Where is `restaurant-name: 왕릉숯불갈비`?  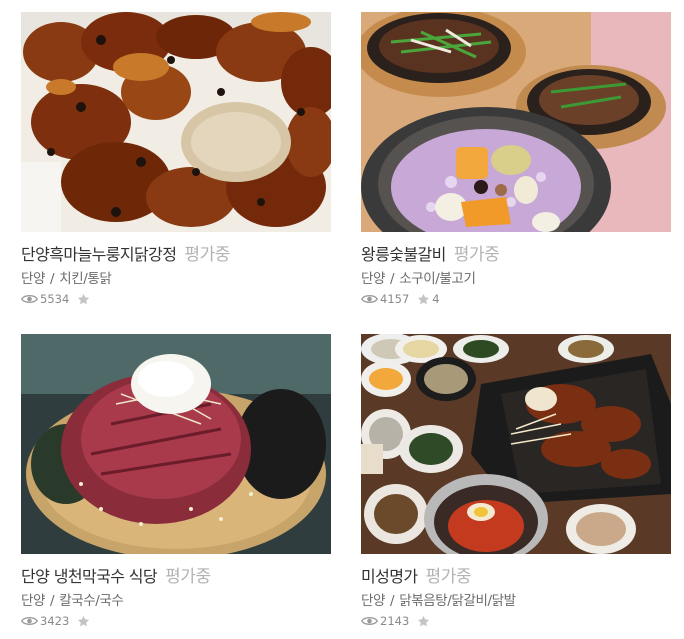 restaurant-name: 왕릉숯불갈비 is located at coordinates (403, 253).